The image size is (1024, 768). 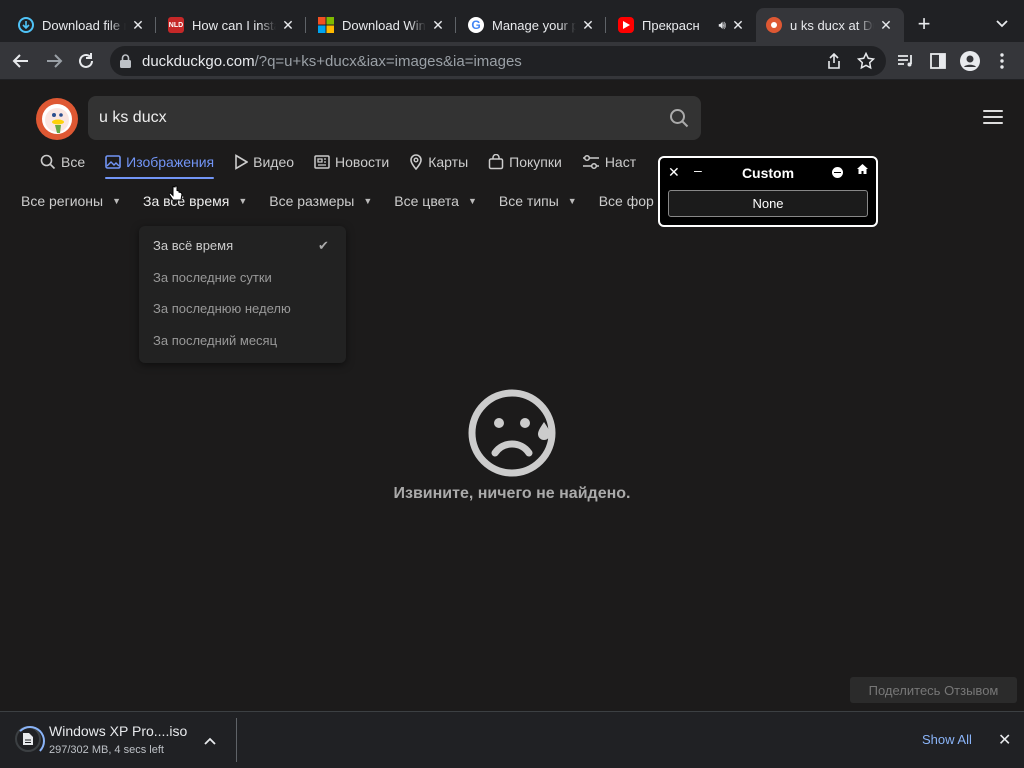 I want to click on tab-youtube: Прекрасн 🔊︎ ✕, so click(x=682, y=25).